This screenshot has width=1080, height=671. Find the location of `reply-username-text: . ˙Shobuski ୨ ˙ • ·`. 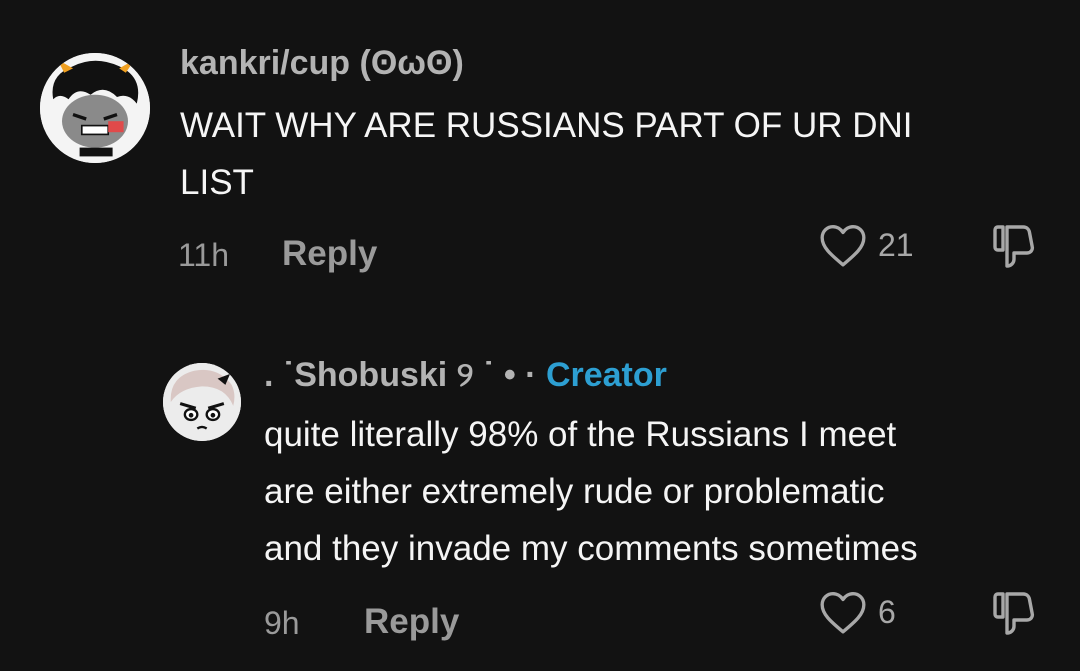

reply-username-text: . ˙Shobuski ୨ ˙ • · is located at coordinates (400, 375).